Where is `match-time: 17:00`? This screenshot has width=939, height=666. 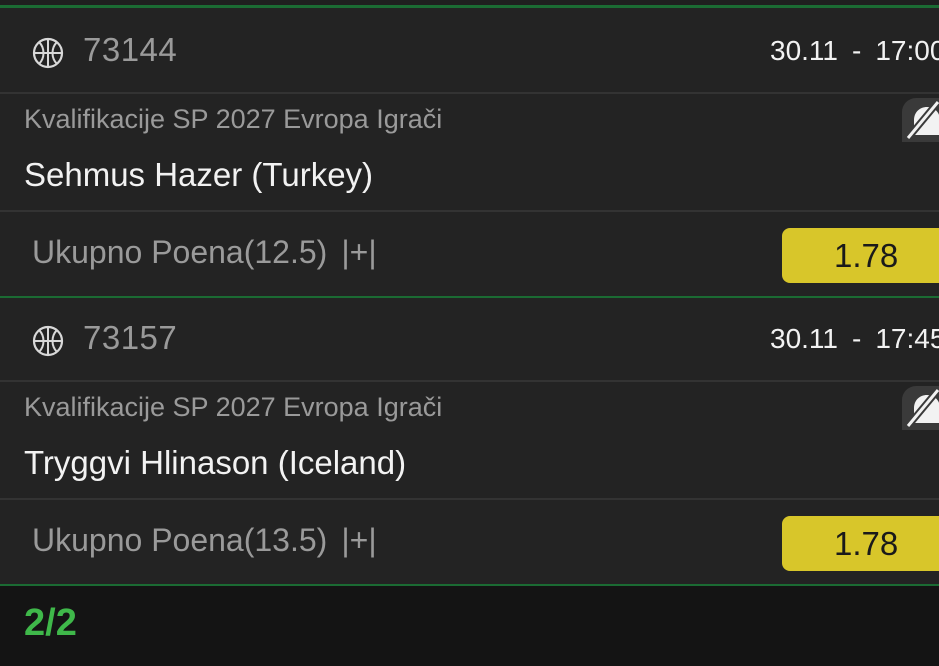 match-time: 17:00 is located at coordinates (907, 50).